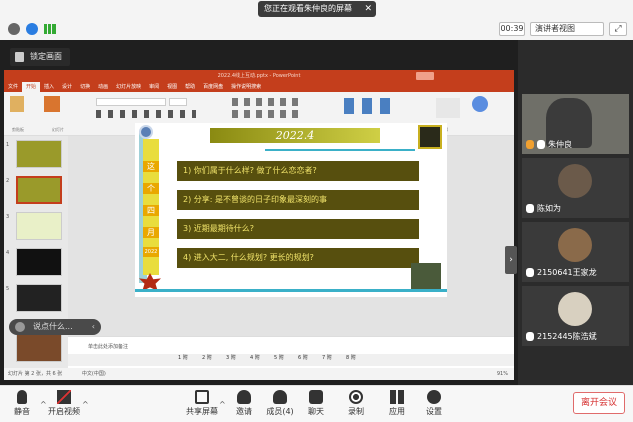  I want to click on zoom-level: 91%, so click(502, 374).